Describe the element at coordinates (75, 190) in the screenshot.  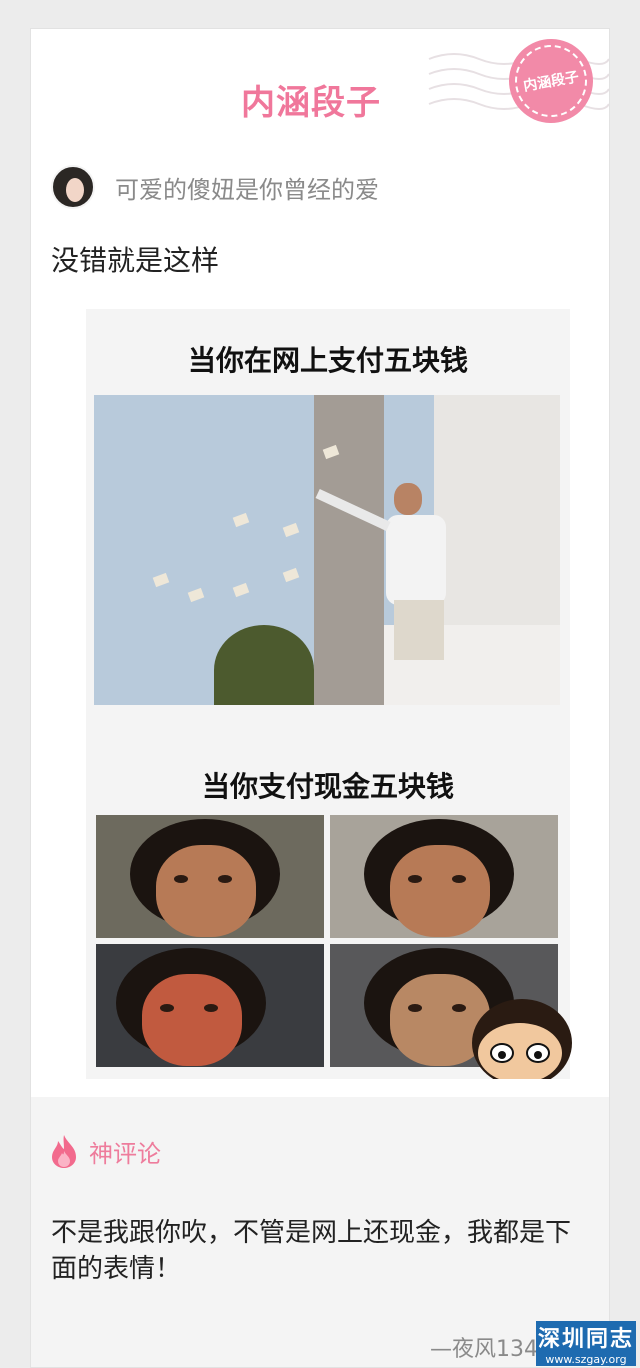
I see `avatar-face` at that location.